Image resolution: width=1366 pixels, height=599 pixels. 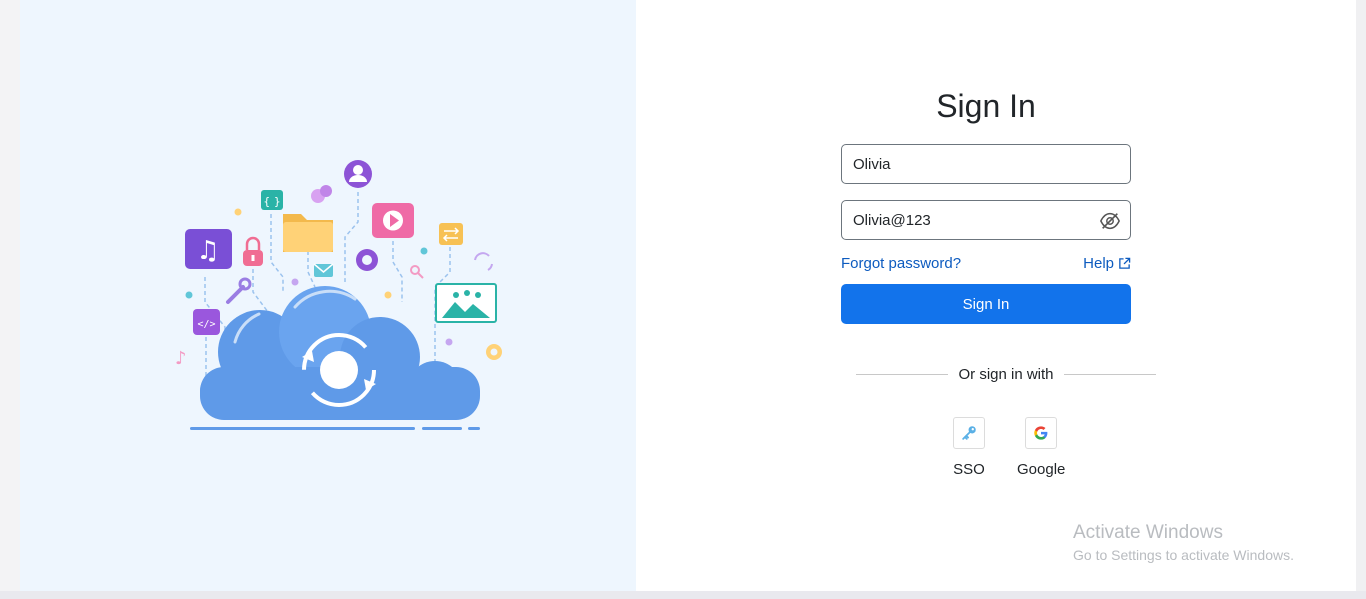 I want to click on gear-small-icon, so click(x=494, y=352).